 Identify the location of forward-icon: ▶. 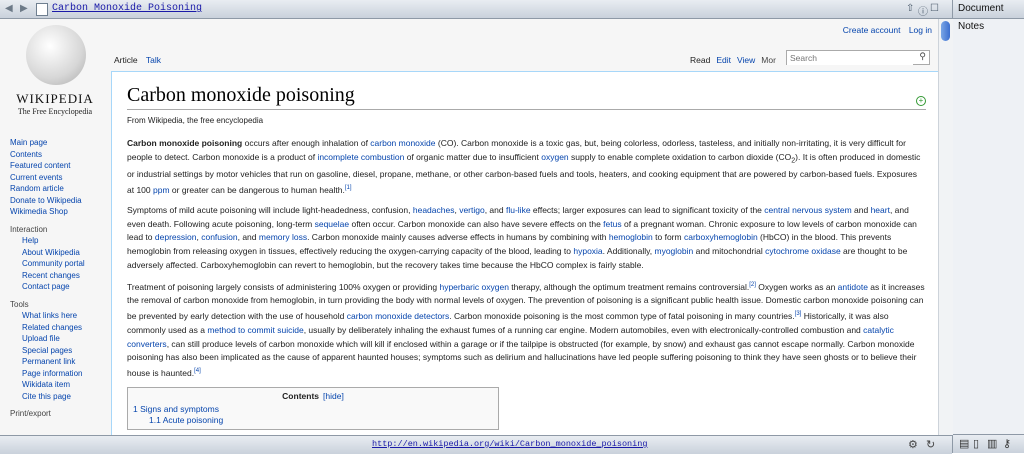
(24, 8).